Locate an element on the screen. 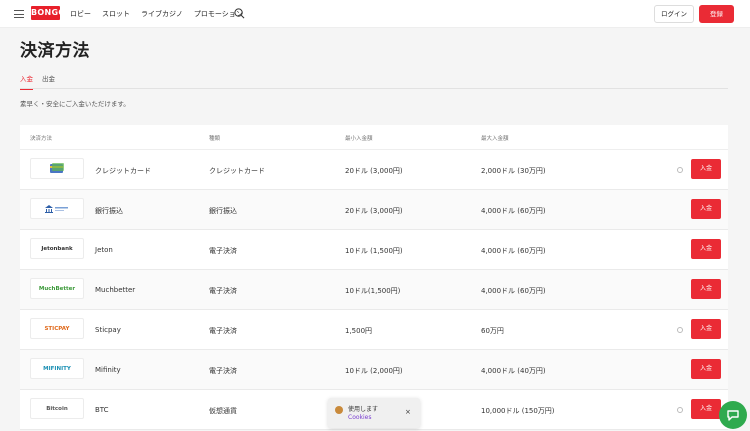  payment-logo-text: Bitcoin is located at coordinates (57, 408).